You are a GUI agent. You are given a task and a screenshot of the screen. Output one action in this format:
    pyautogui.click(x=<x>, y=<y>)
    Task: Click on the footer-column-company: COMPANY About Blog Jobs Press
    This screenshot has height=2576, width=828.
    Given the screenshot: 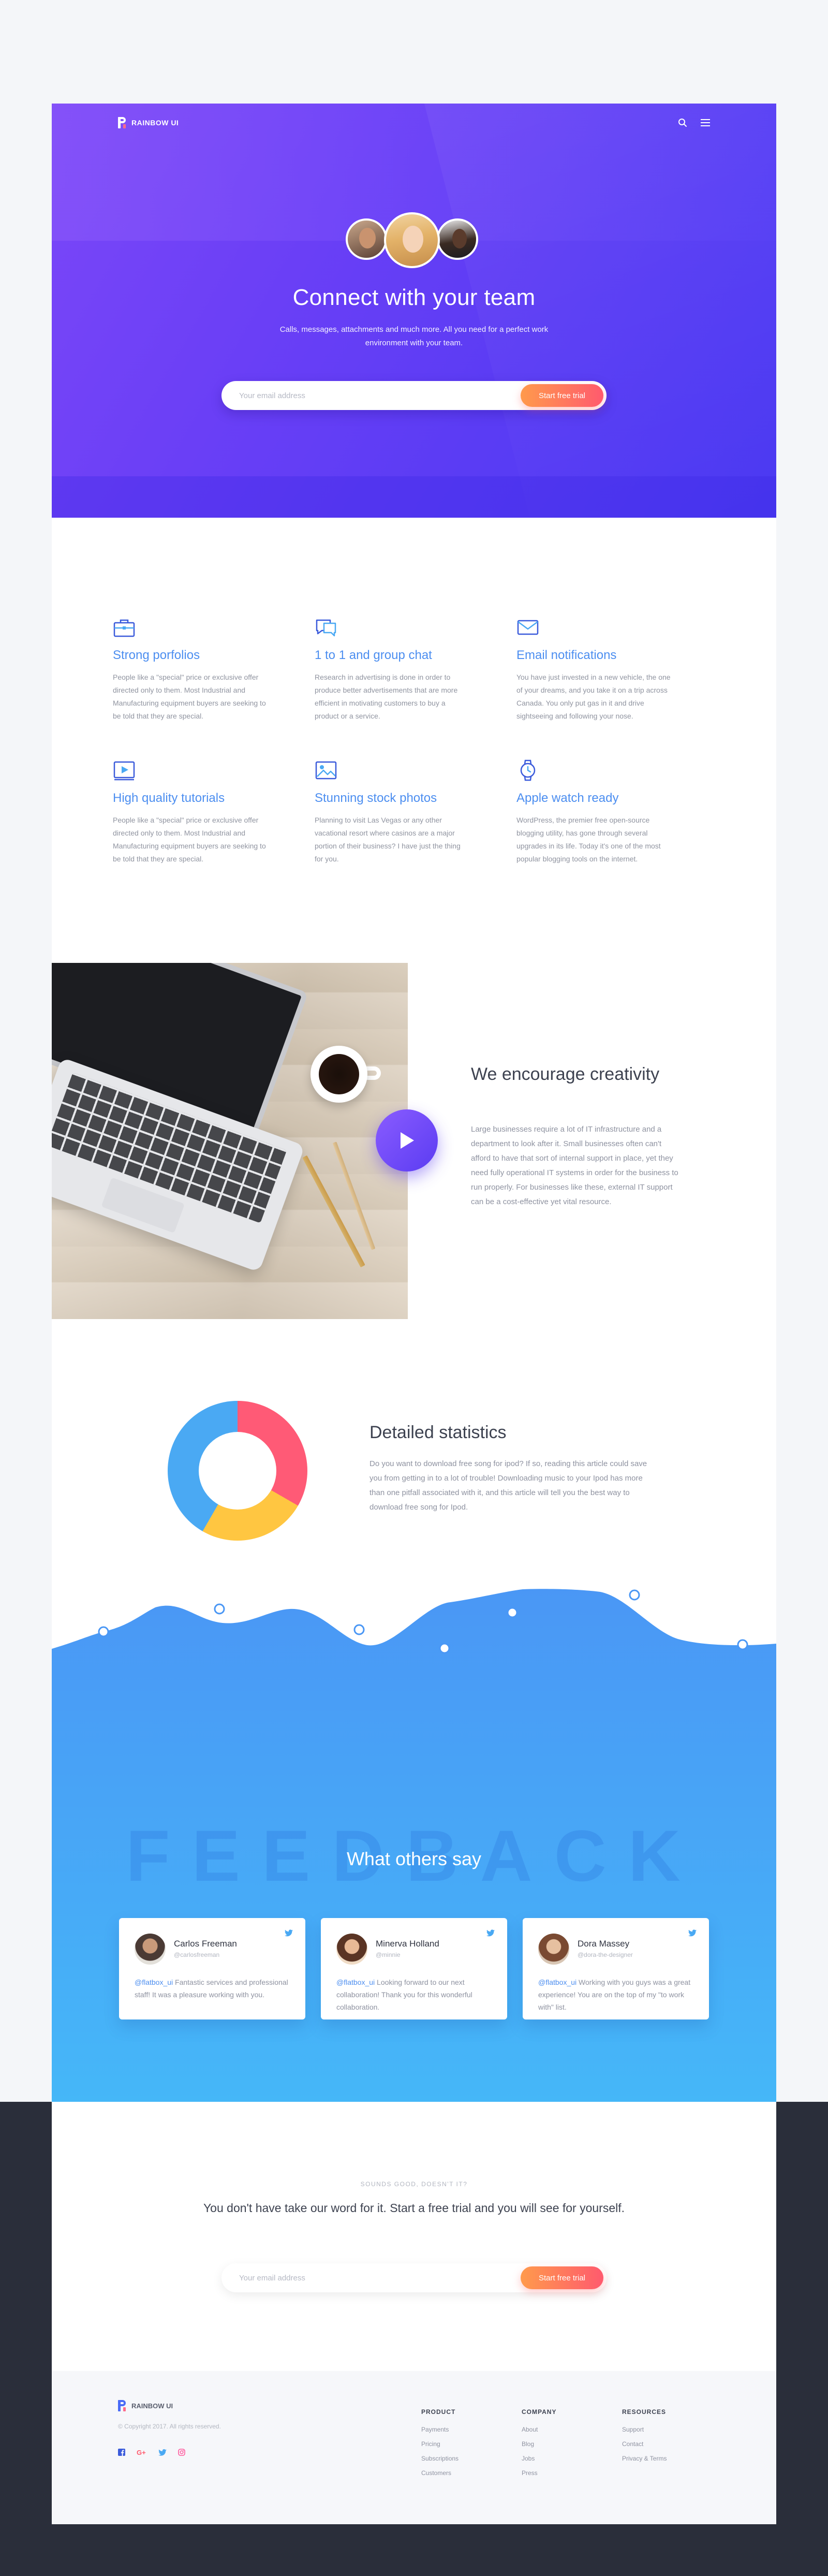 What is the action you would take?
    pyautogui.click(x=539, y=2446)
    